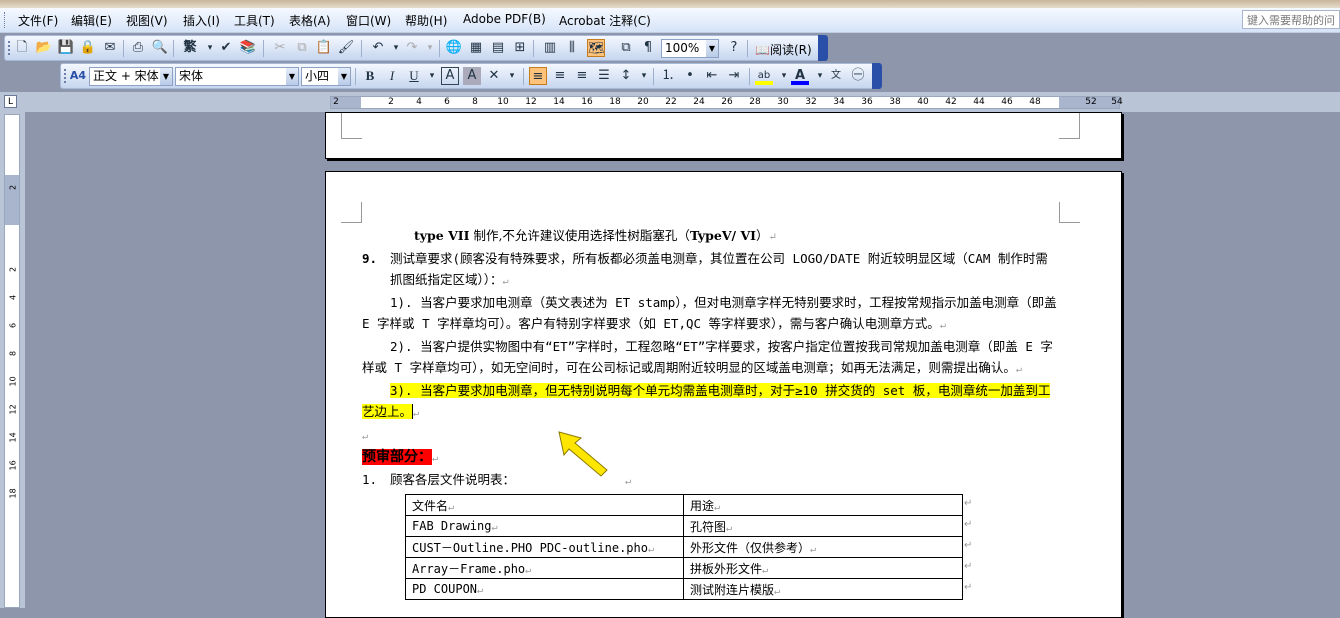 This screenshot has height=618, width=1340. Describe the element at coordinates (44, 48) in the screenshot. I see `open-icon: 📂` at that location.